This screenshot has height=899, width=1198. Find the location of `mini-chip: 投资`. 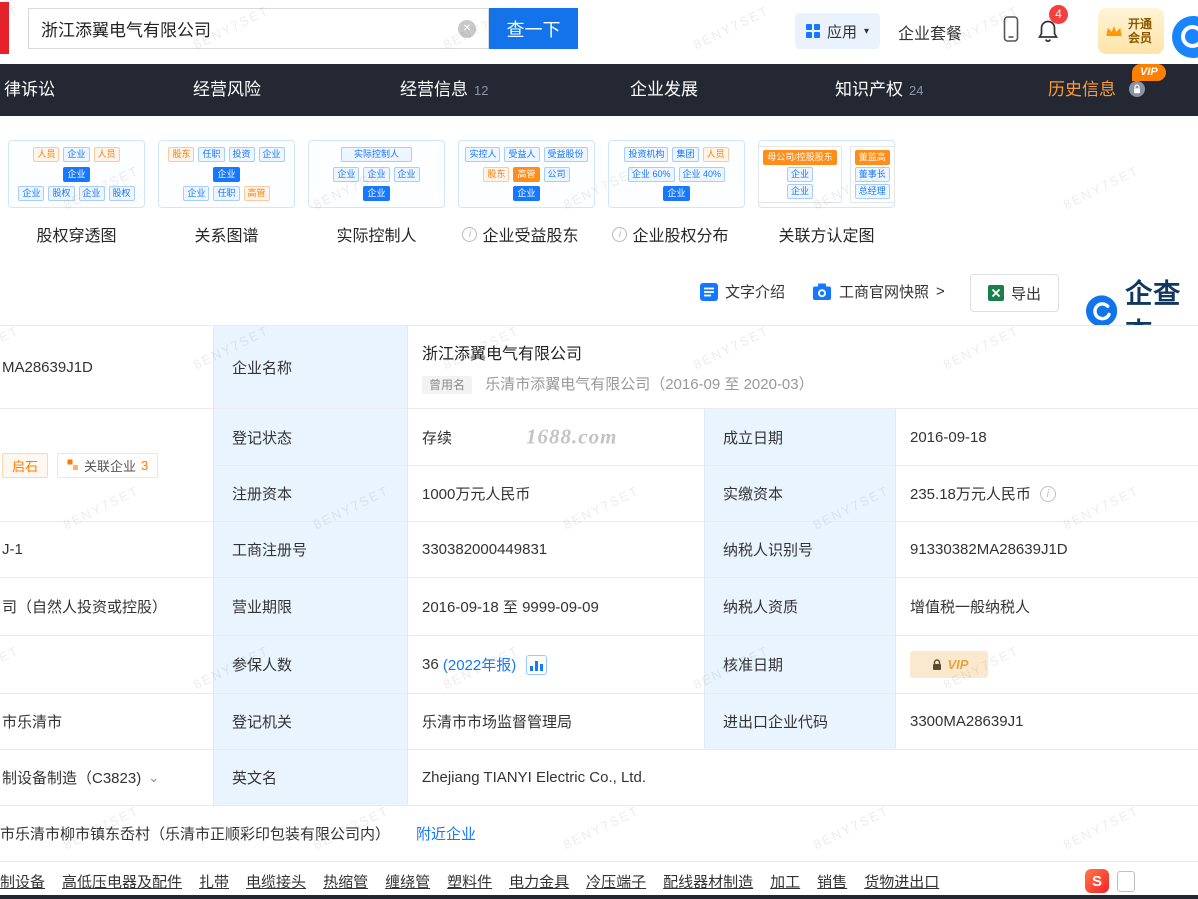

mini-chip: 投资 is located at coordinates (241, 154).